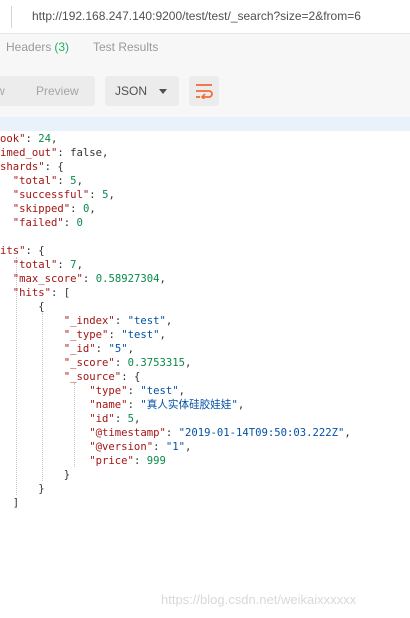  What do you see at coordinates (127, 279) in the screenshot?
I see `json-value: 0.58927304` at bounding box center [127, 279].